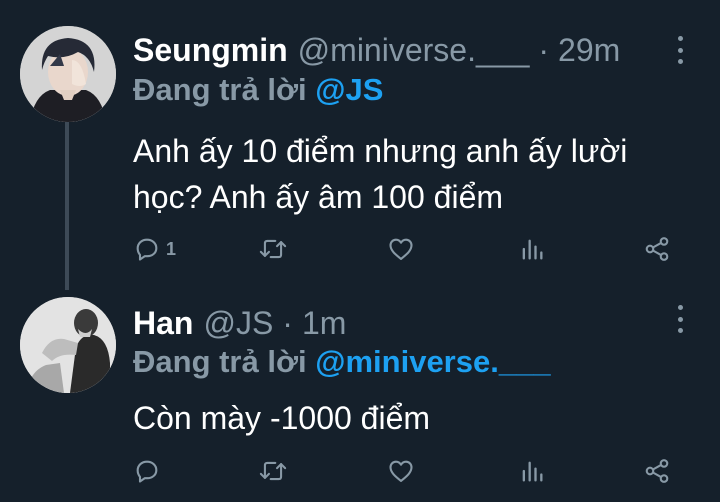  Describe the element at coordinates (282, 418) in the screenshot. I see `tweet-text: Còn mày -1000 điểm` at that location.